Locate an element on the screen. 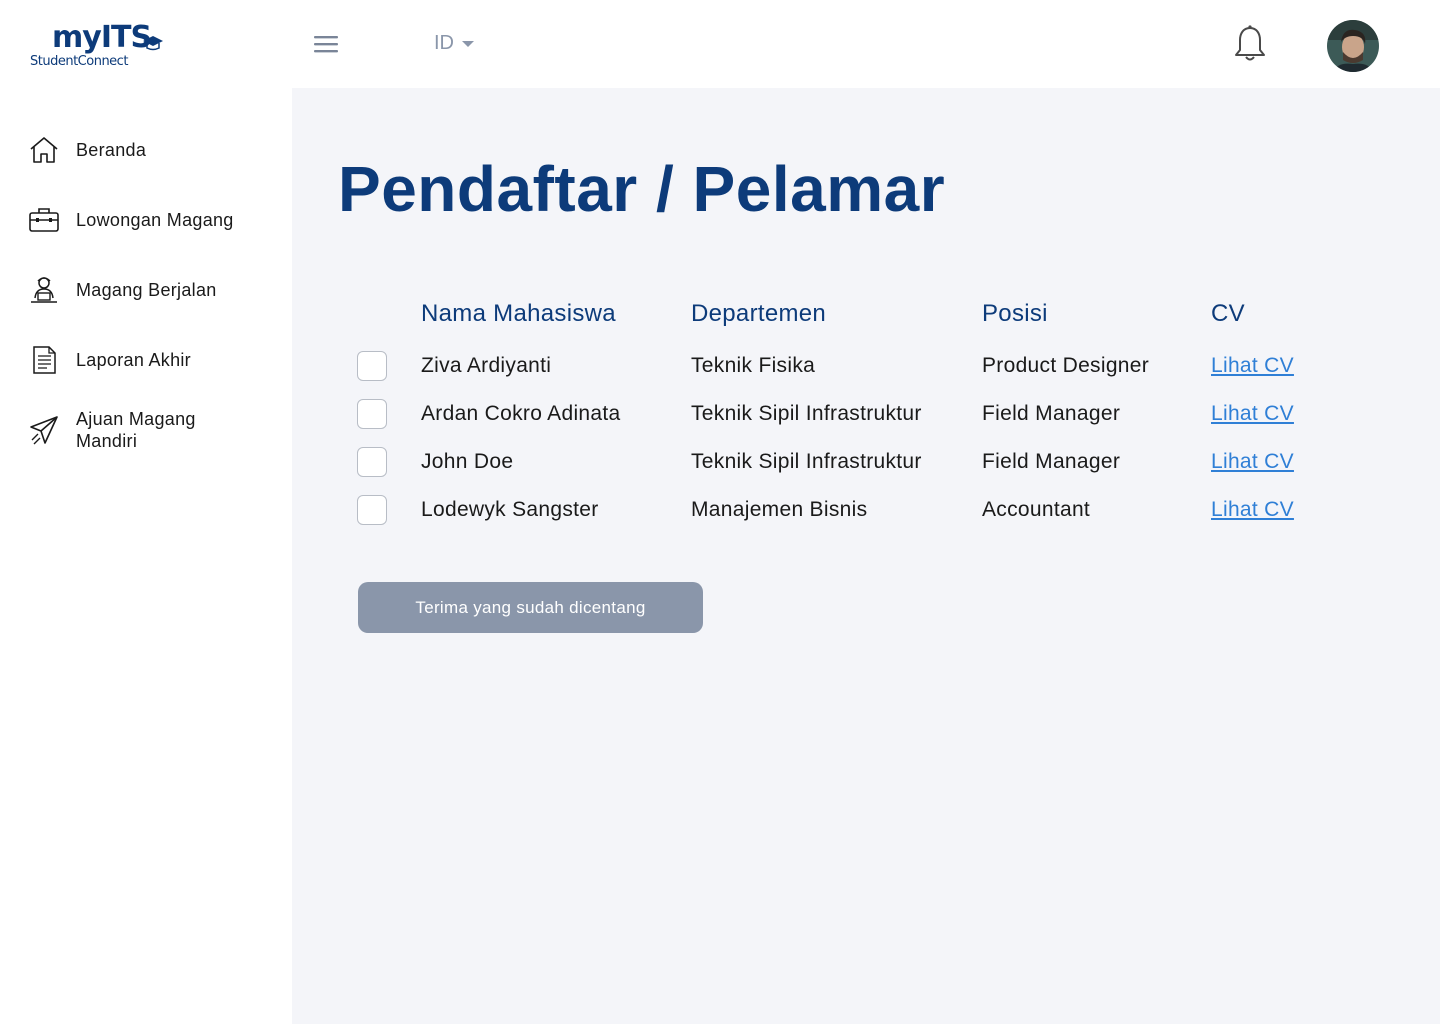  cell-position: Product Designer is located at coordinates (1066, 365).